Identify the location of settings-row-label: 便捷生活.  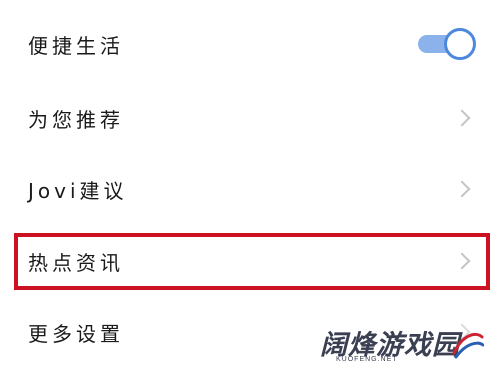
(76, 45).